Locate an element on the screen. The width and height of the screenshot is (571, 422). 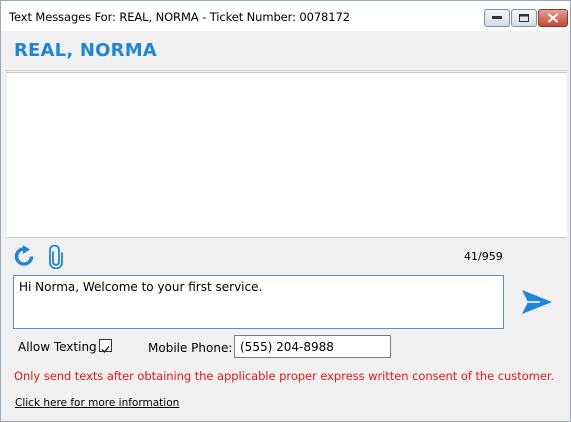
attach-button is located at coordinates (56, 258).